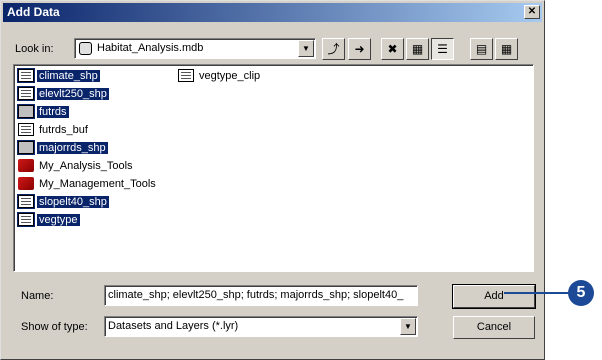 This screenshot has width=602, height=360. I want to click on list-item: climate_shp, so click(58, 76).